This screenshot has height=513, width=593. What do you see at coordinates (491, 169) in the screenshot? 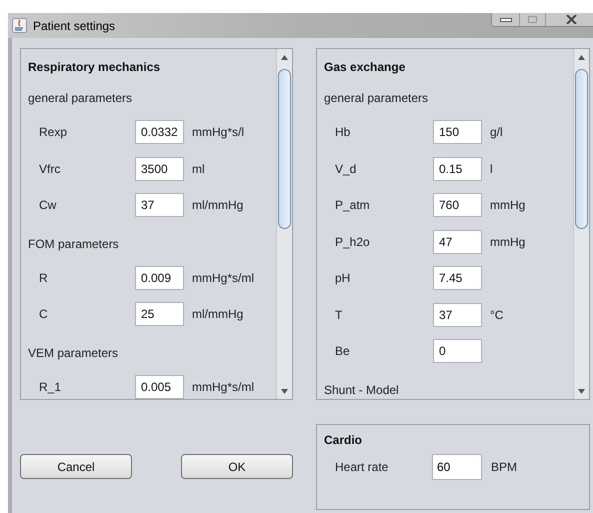
I see `unit-label: l` at bounding box center [491, 169].